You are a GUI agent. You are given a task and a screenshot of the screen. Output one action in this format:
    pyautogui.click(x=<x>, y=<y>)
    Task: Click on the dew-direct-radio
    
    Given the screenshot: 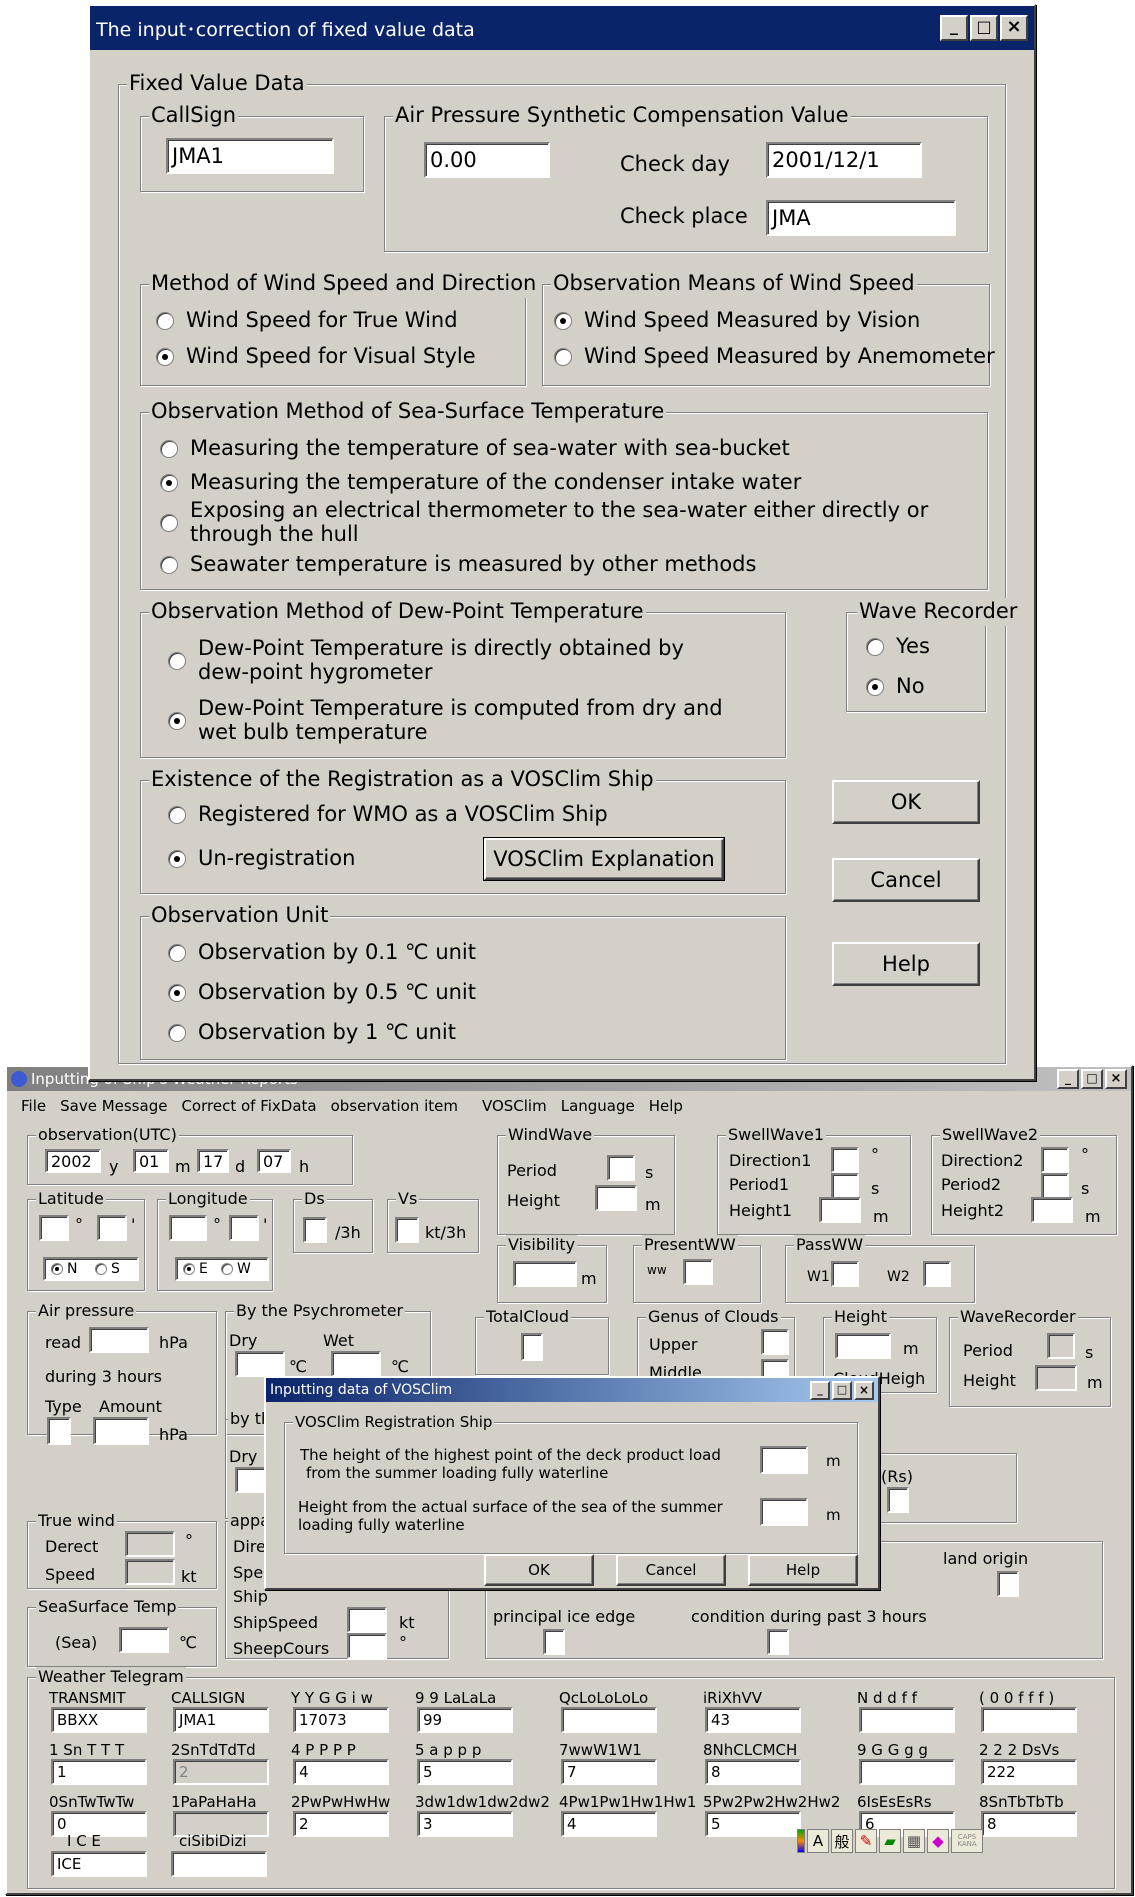 What is the action you would take?
    pyautogui.click(x=177, y=661)
    